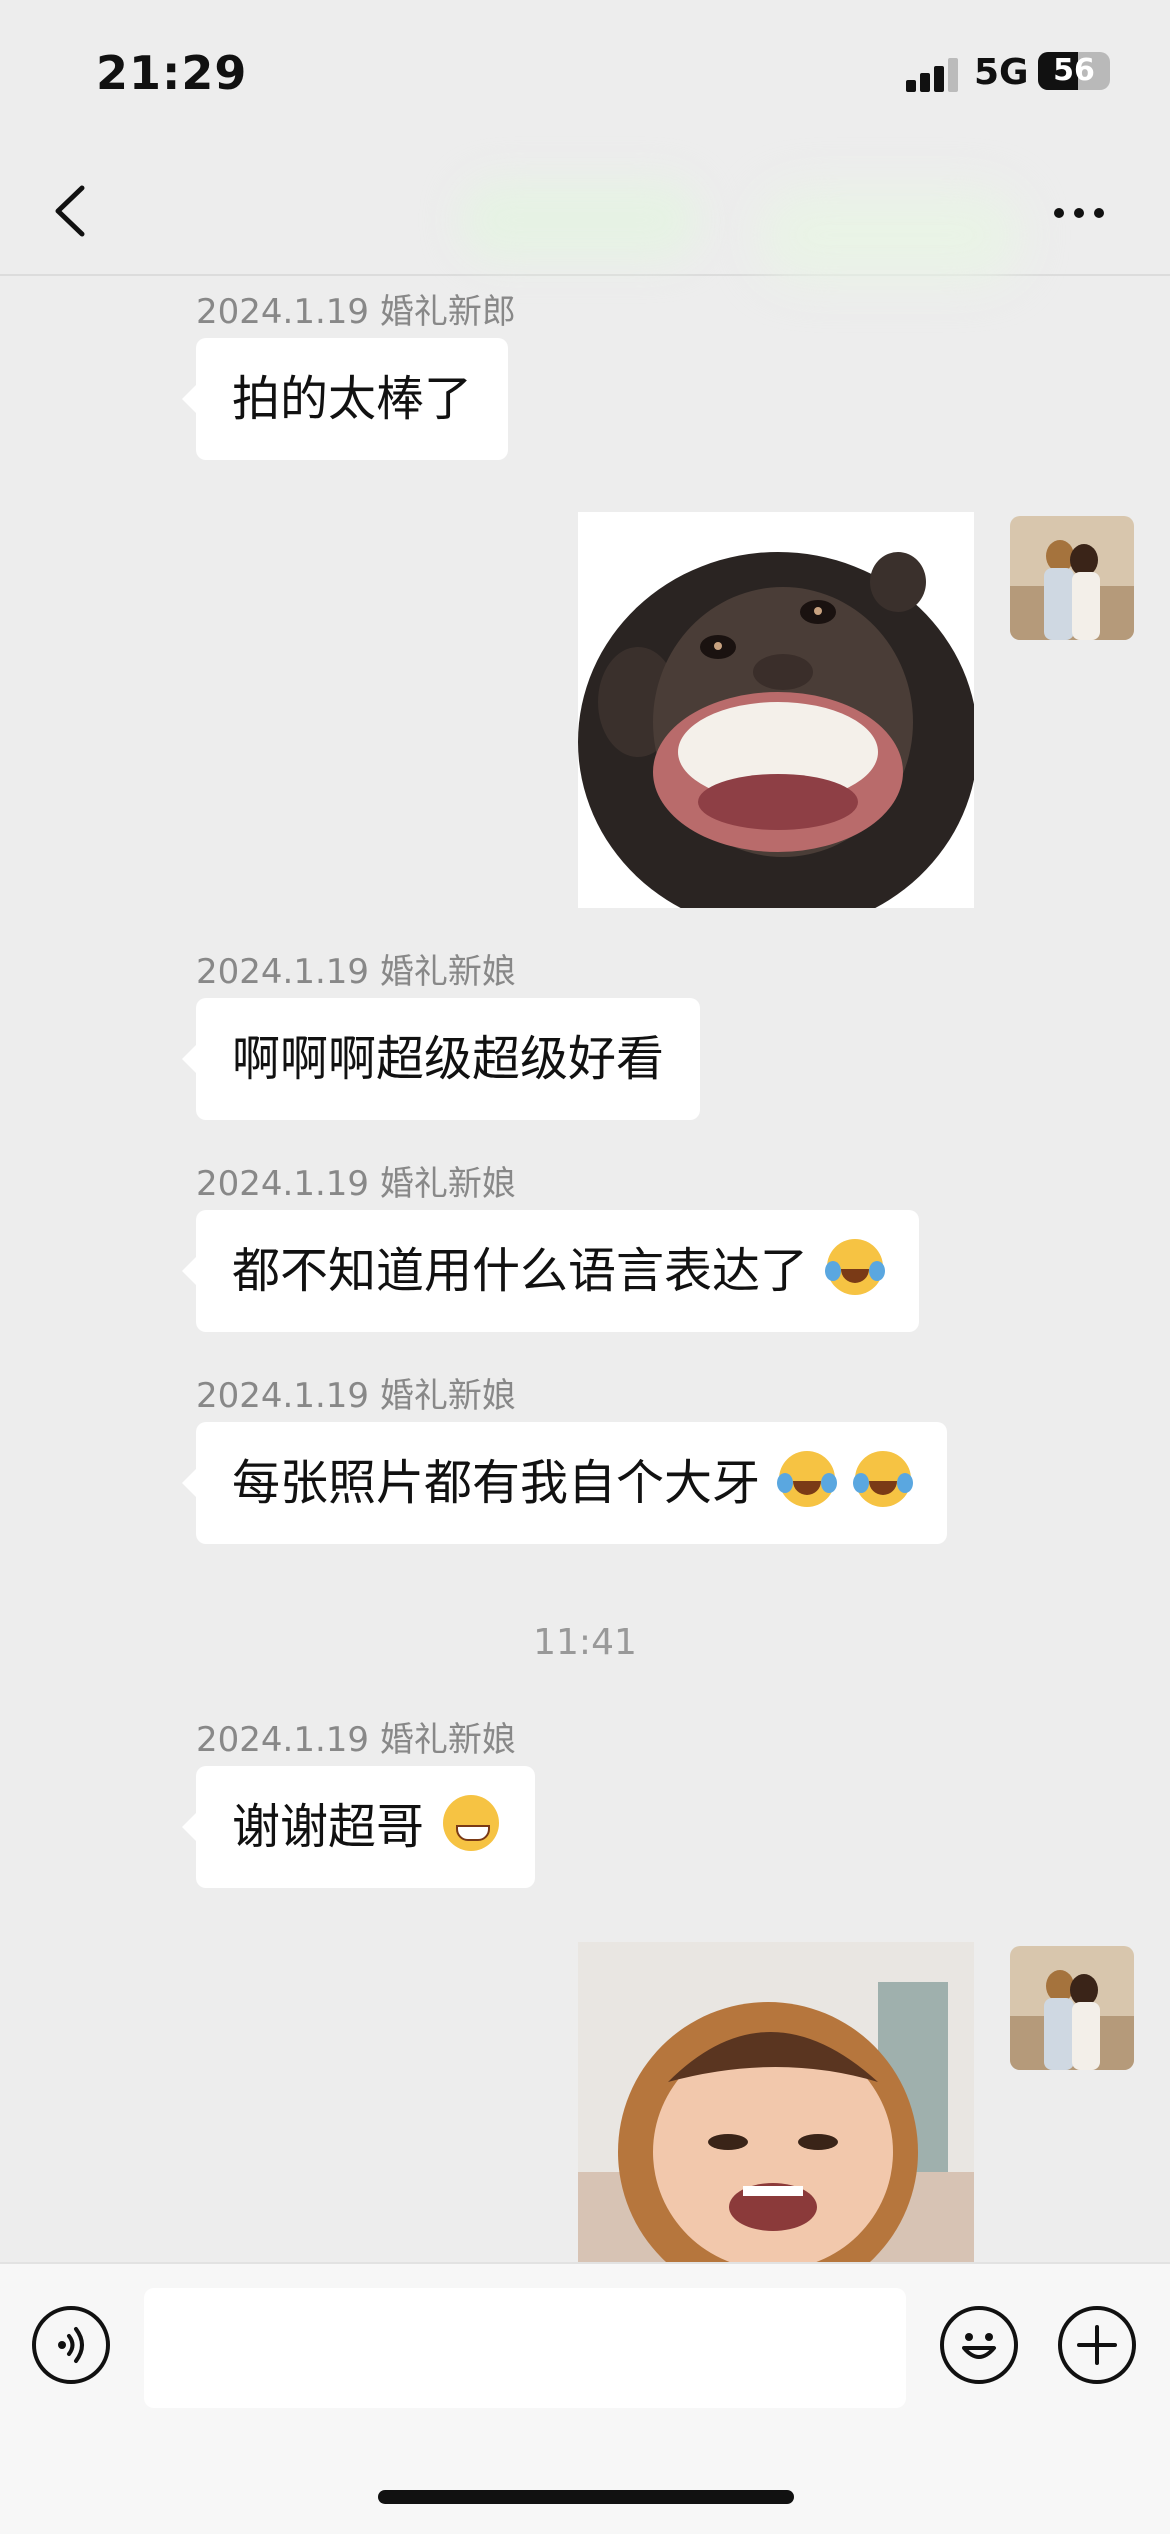  What do you see at coordinates (585, 75) in the screenshot?
I see `status-bar: 21:29 5G 56` at bounding box center [585, 75].